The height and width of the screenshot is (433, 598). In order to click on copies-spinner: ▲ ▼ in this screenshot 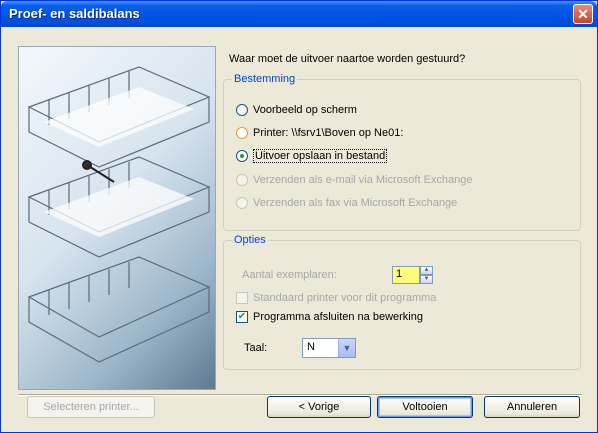, I will do `click(426, 275)`.